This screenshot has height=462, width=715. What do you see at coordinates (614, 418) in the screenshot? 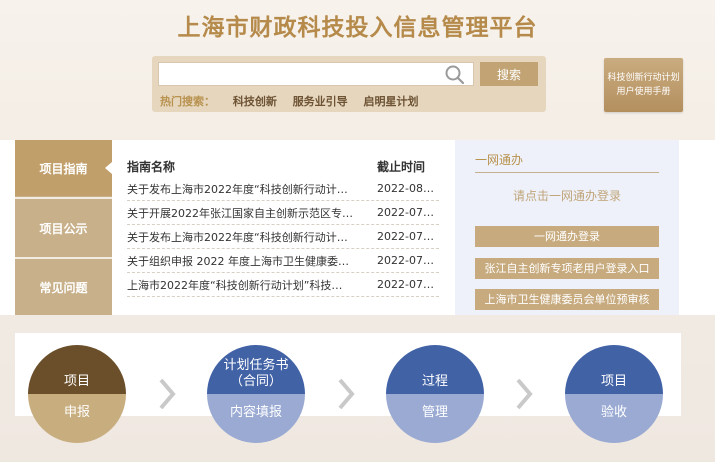
I see `step-bottom-label: 验收` at bounding box center [614, 418].